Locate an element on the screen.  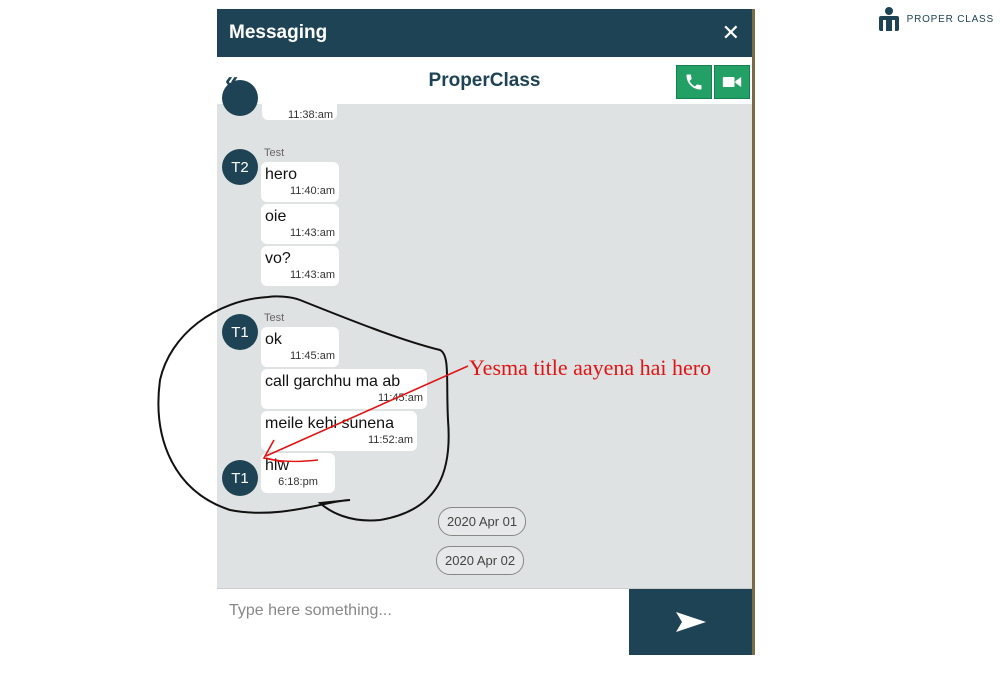
message-time: 11:40:am is located at coordinates (312, 191).